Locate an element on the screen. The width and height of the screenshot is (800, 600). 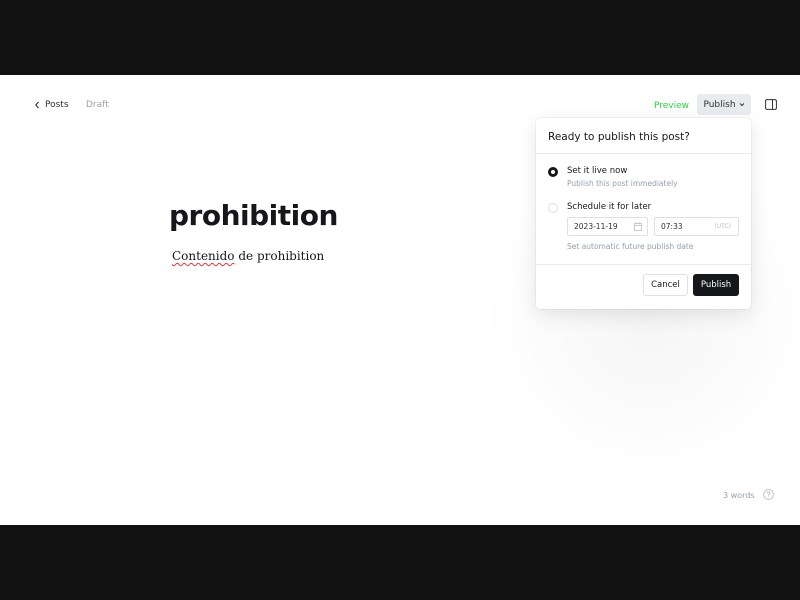
post-status: Draft is located at coordinates (97, 105).